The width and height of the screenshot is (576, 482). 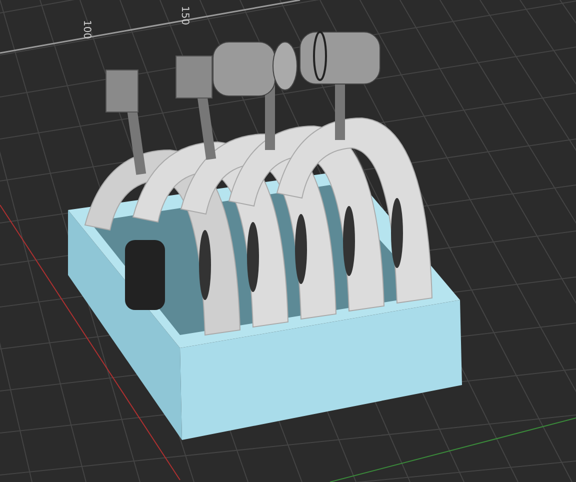 What do you see at coordinates (184, 16) in the screenshot?
I see `axis-label: 150` at bounding box center [184, 16].